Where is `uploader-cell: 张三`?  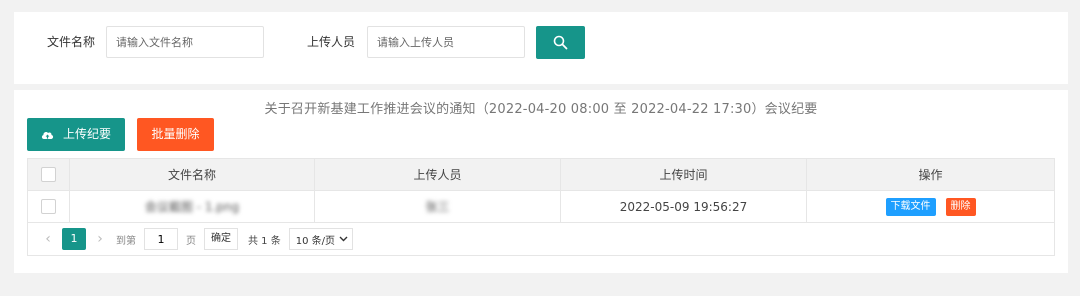
uploader-cell: 张三 is located at coordinates (437, 207).